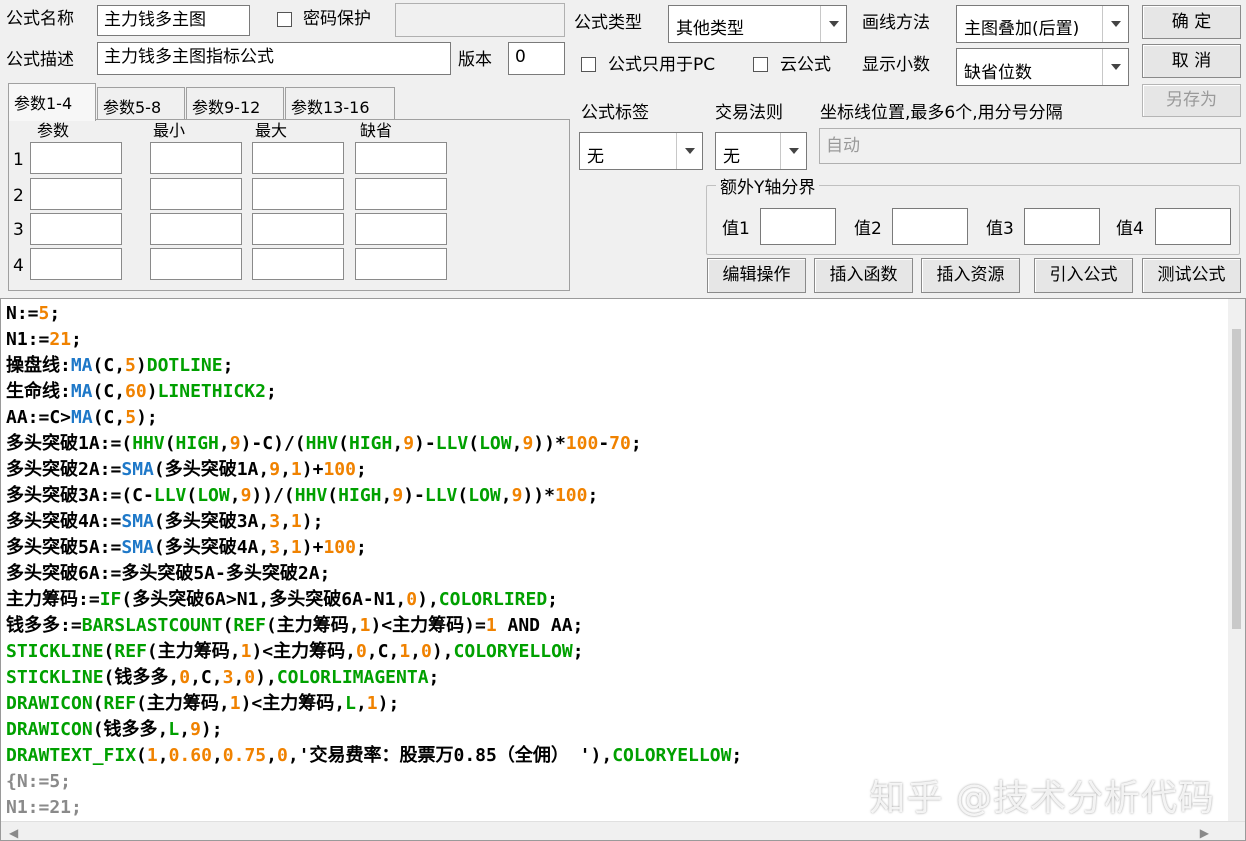  I want to click on param-2-default-input, so click(401, 194).